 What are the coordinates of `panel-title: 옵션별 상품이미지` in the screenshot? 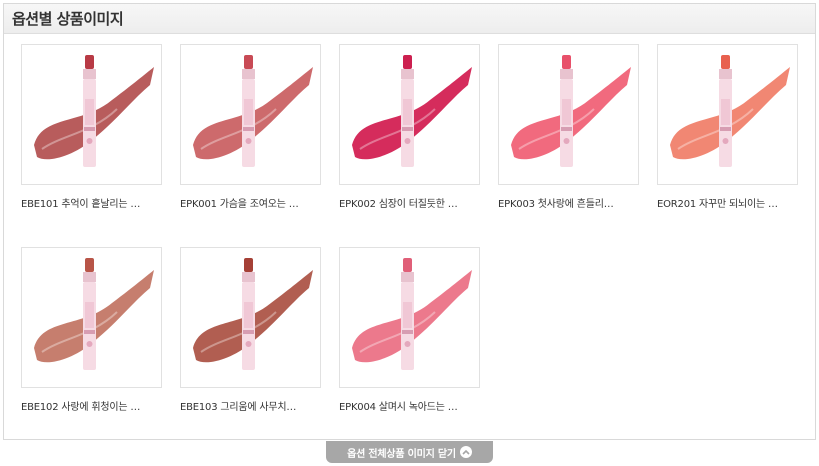 It's located at (68, 19).